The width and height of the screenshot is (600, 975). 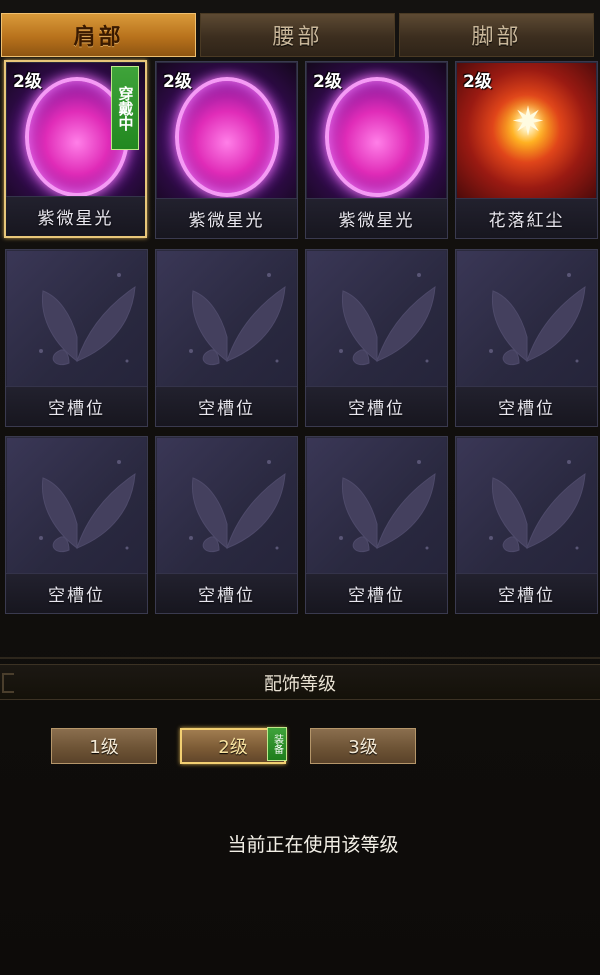 I want to click on slot-3: 2级 紫微星光, so click(x=376, y=150).